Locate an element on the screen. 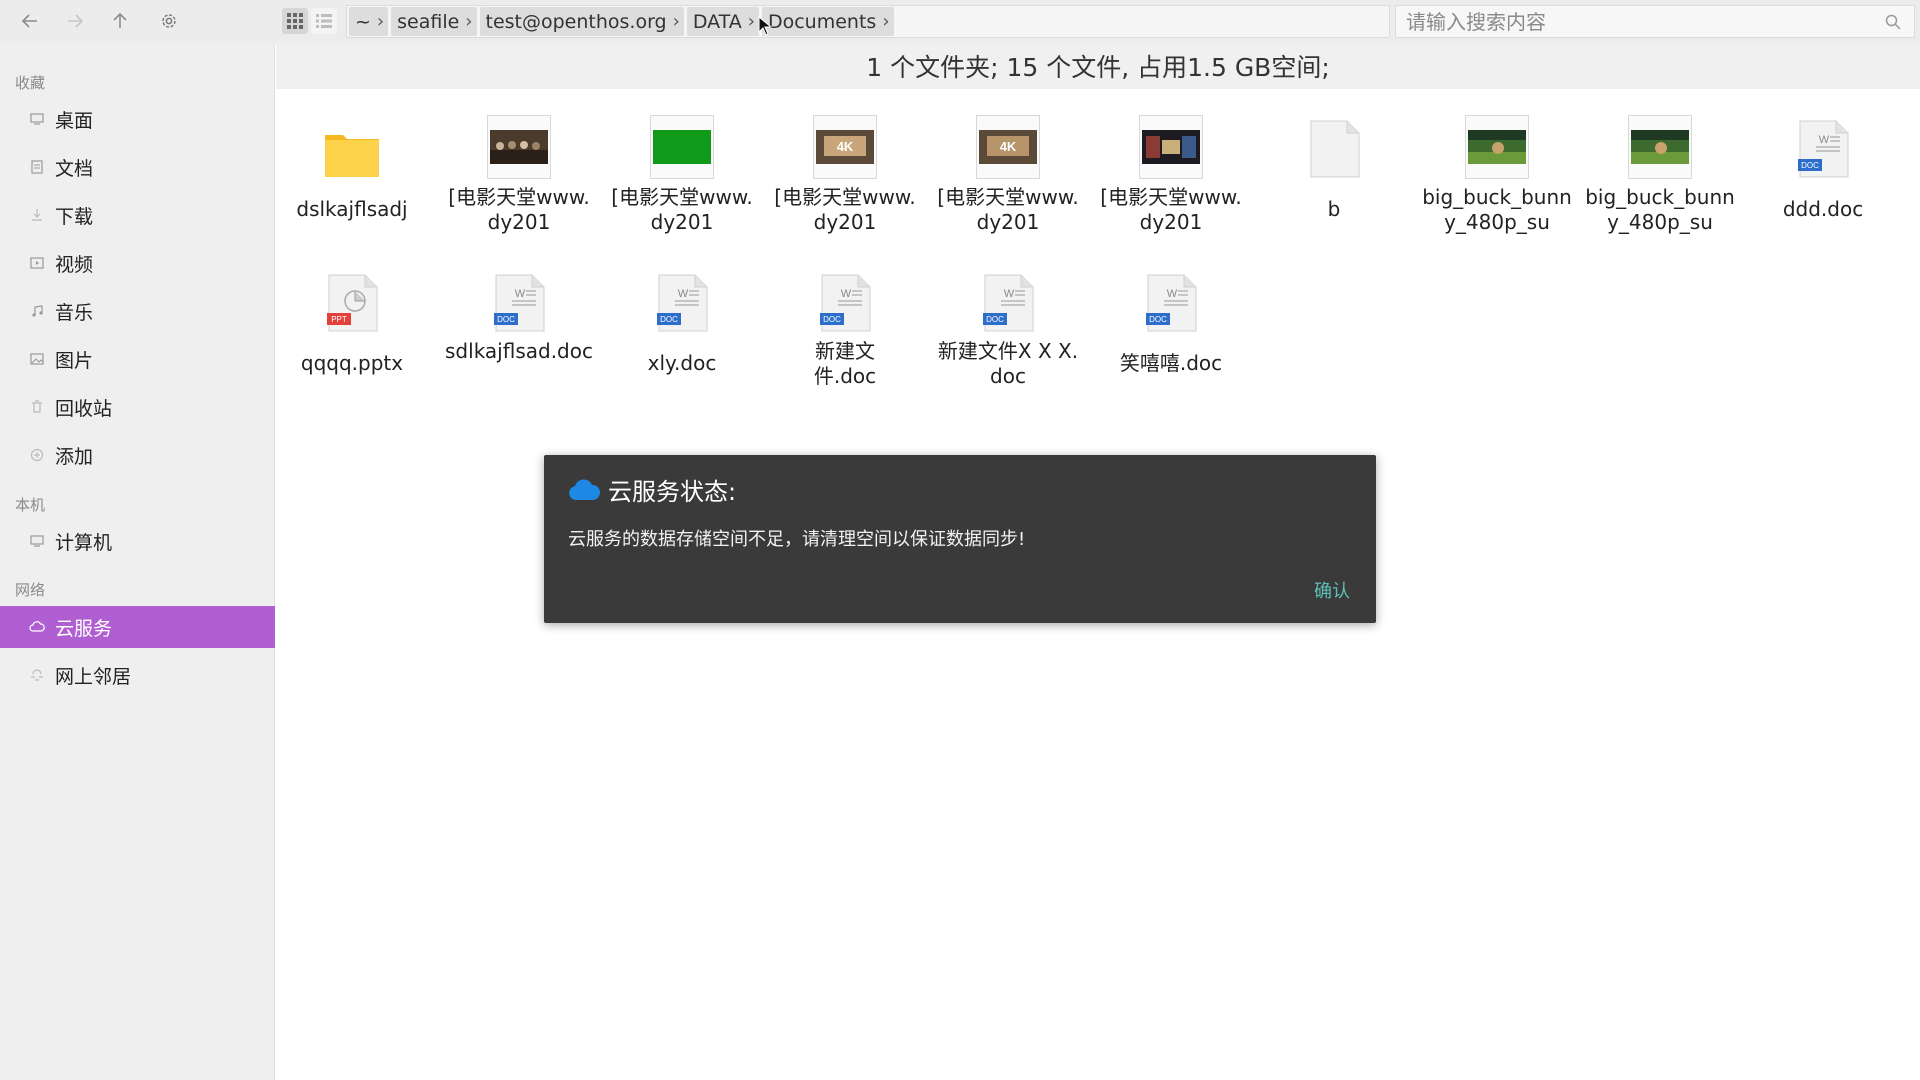  settings-button is located at coordinates (169, 21).